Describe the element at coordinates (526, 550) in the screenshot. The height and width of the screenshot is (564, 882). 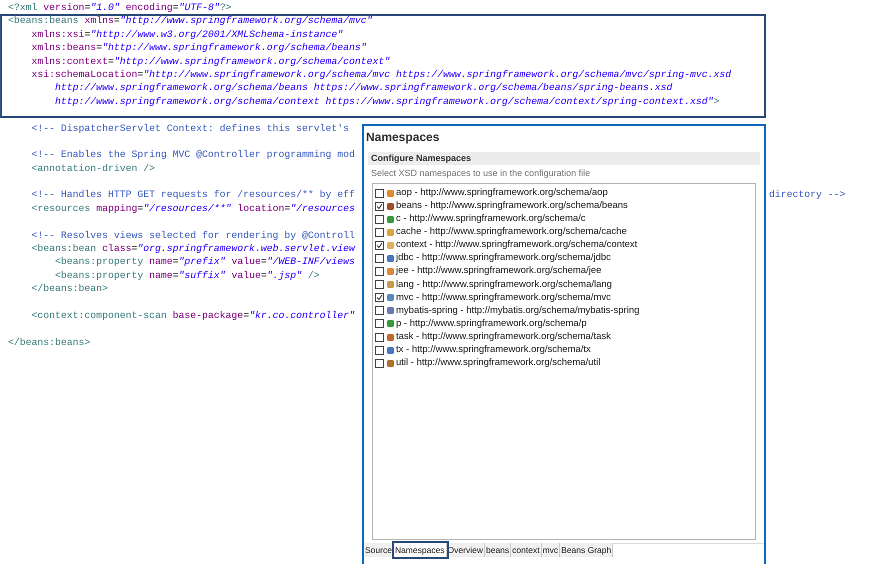
I see `editor-tab: context` at that location.